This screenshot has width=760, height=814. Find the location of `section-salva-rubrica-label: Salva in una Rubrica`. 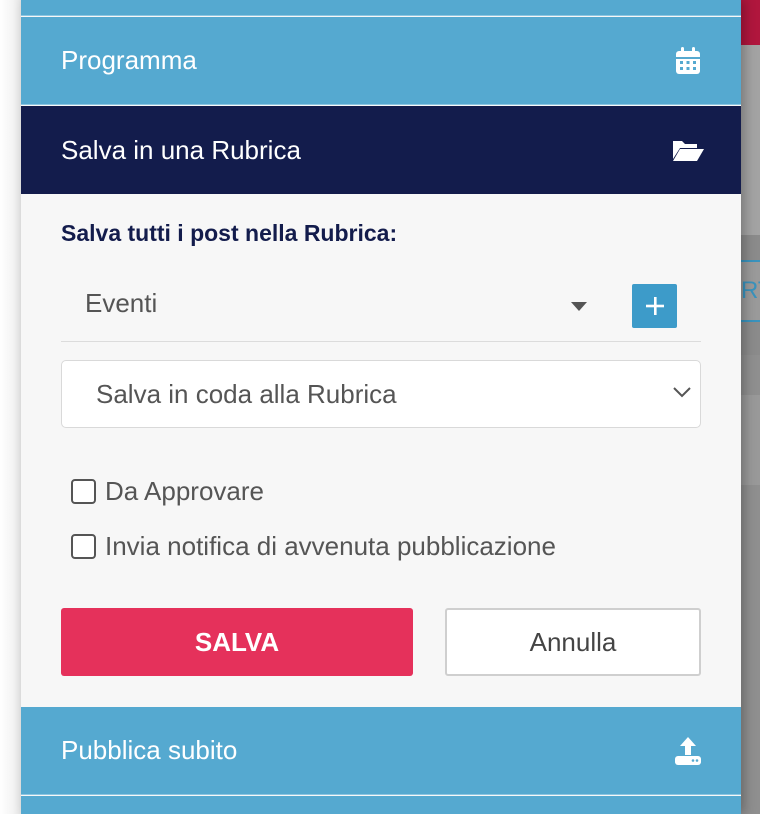

section-salva-rubrica-label: Salva in una Rubrica is located at coordinates (181, 149).